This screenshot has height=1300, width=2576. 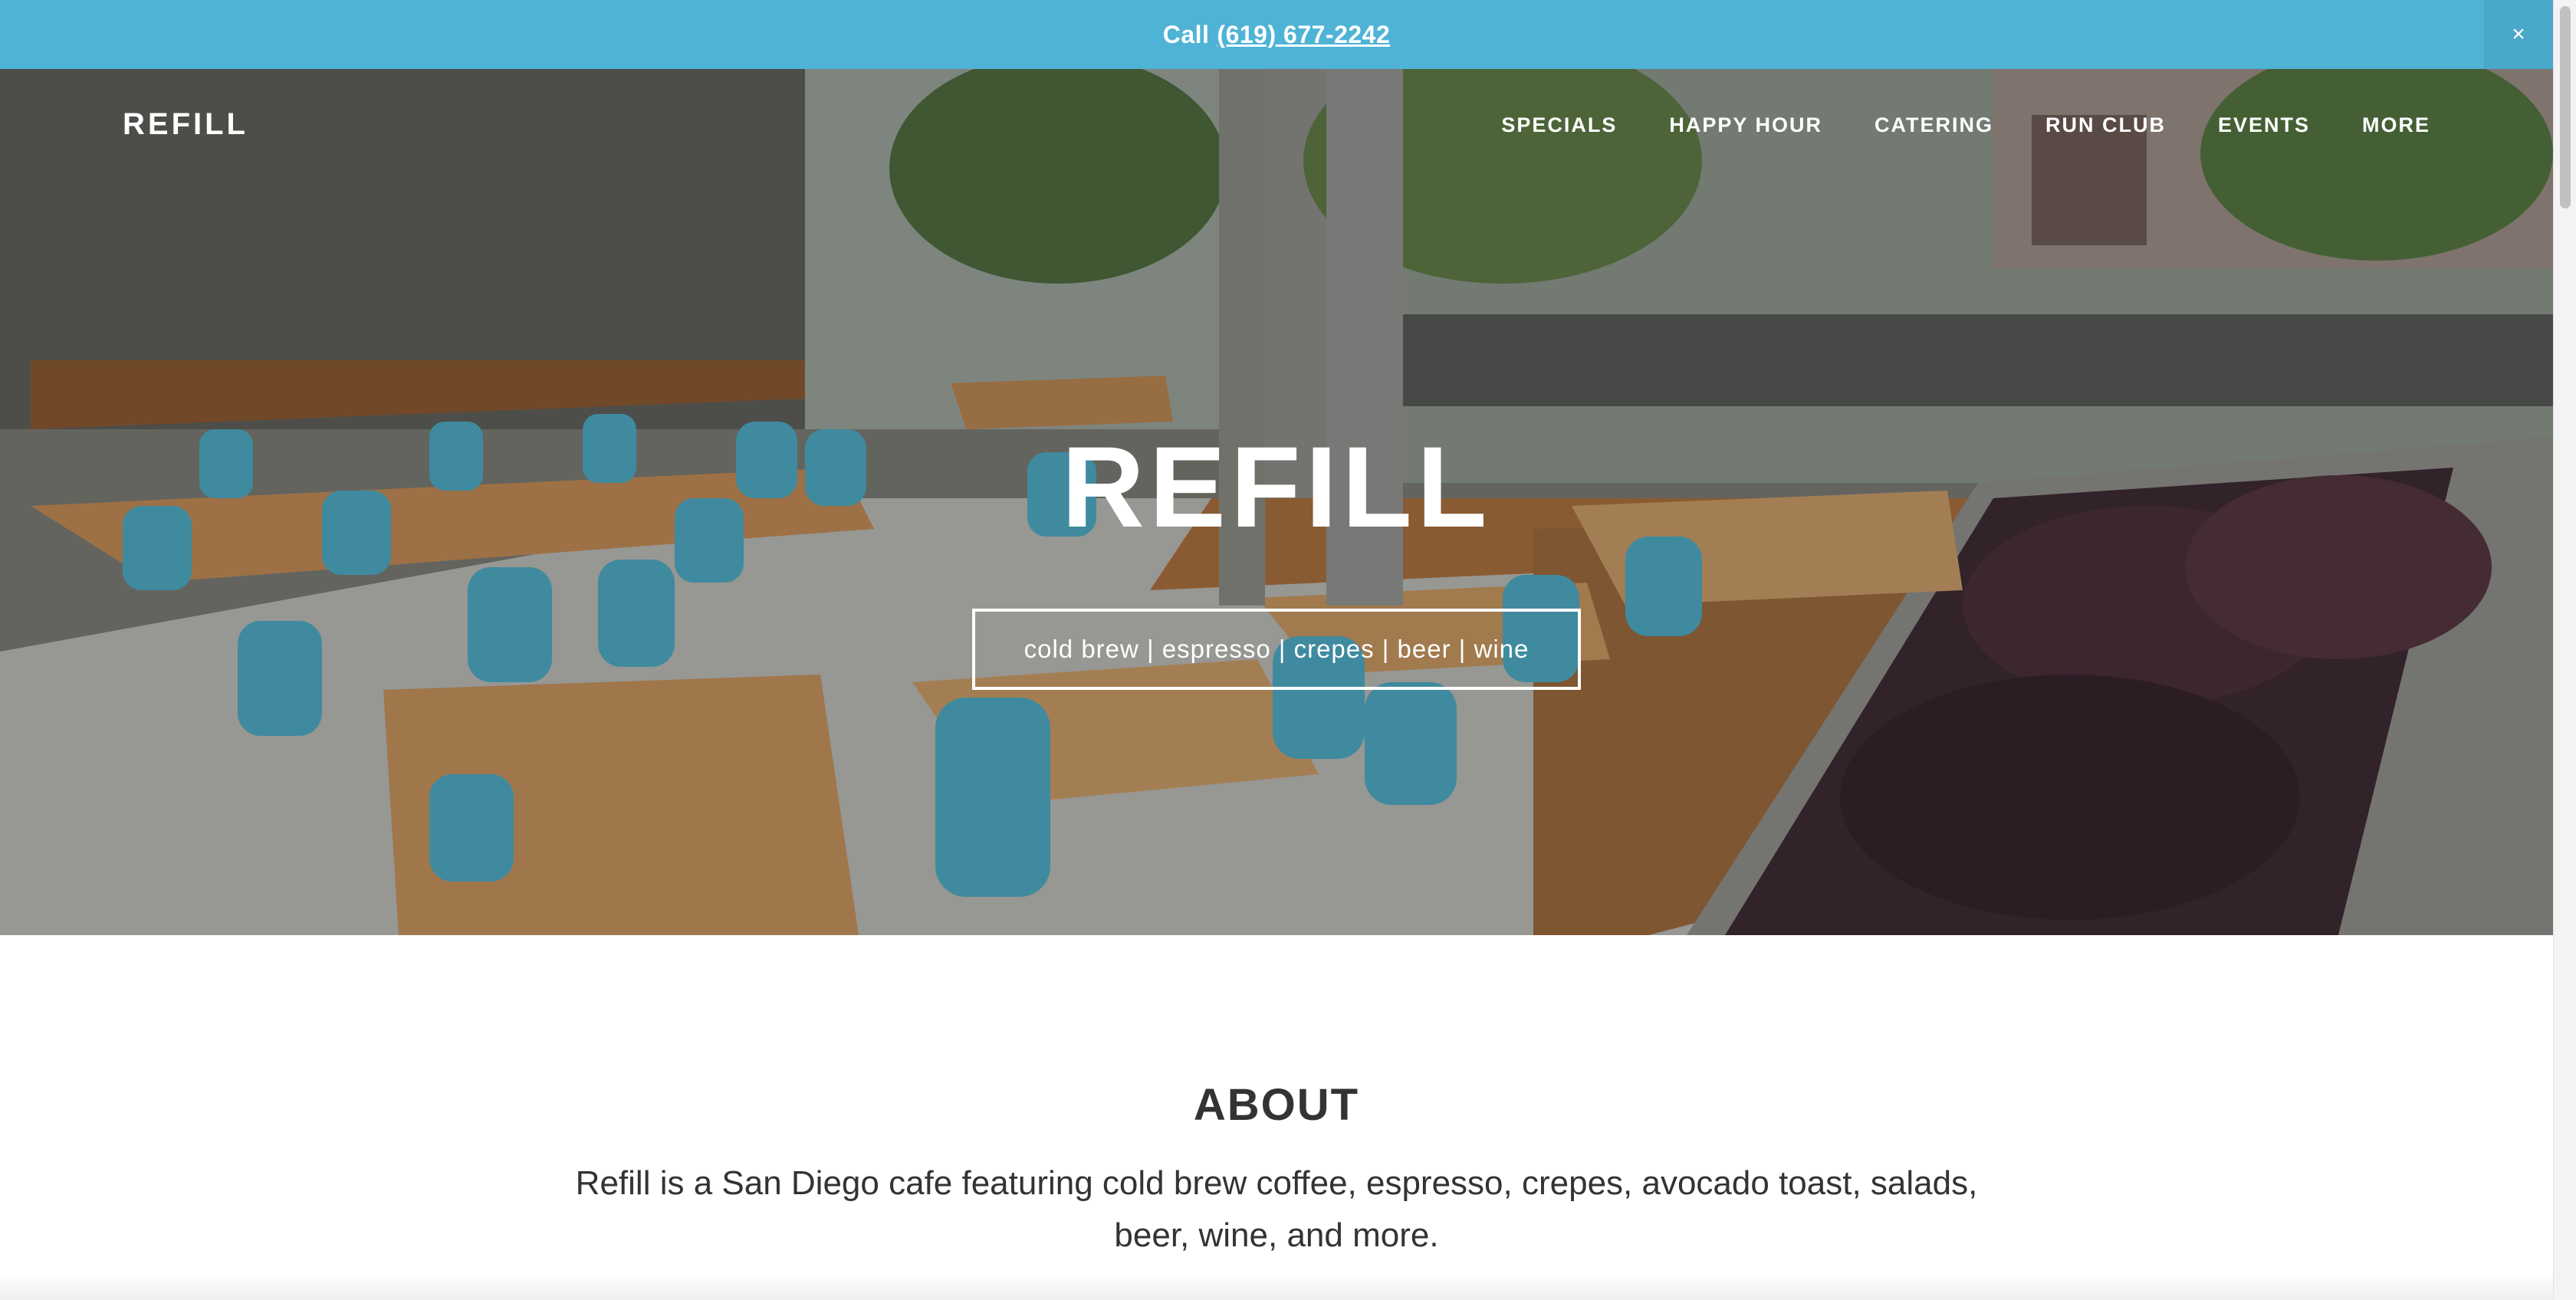 I want to click on nav-item-events: EVENTS, so click(x=2264, y=125).